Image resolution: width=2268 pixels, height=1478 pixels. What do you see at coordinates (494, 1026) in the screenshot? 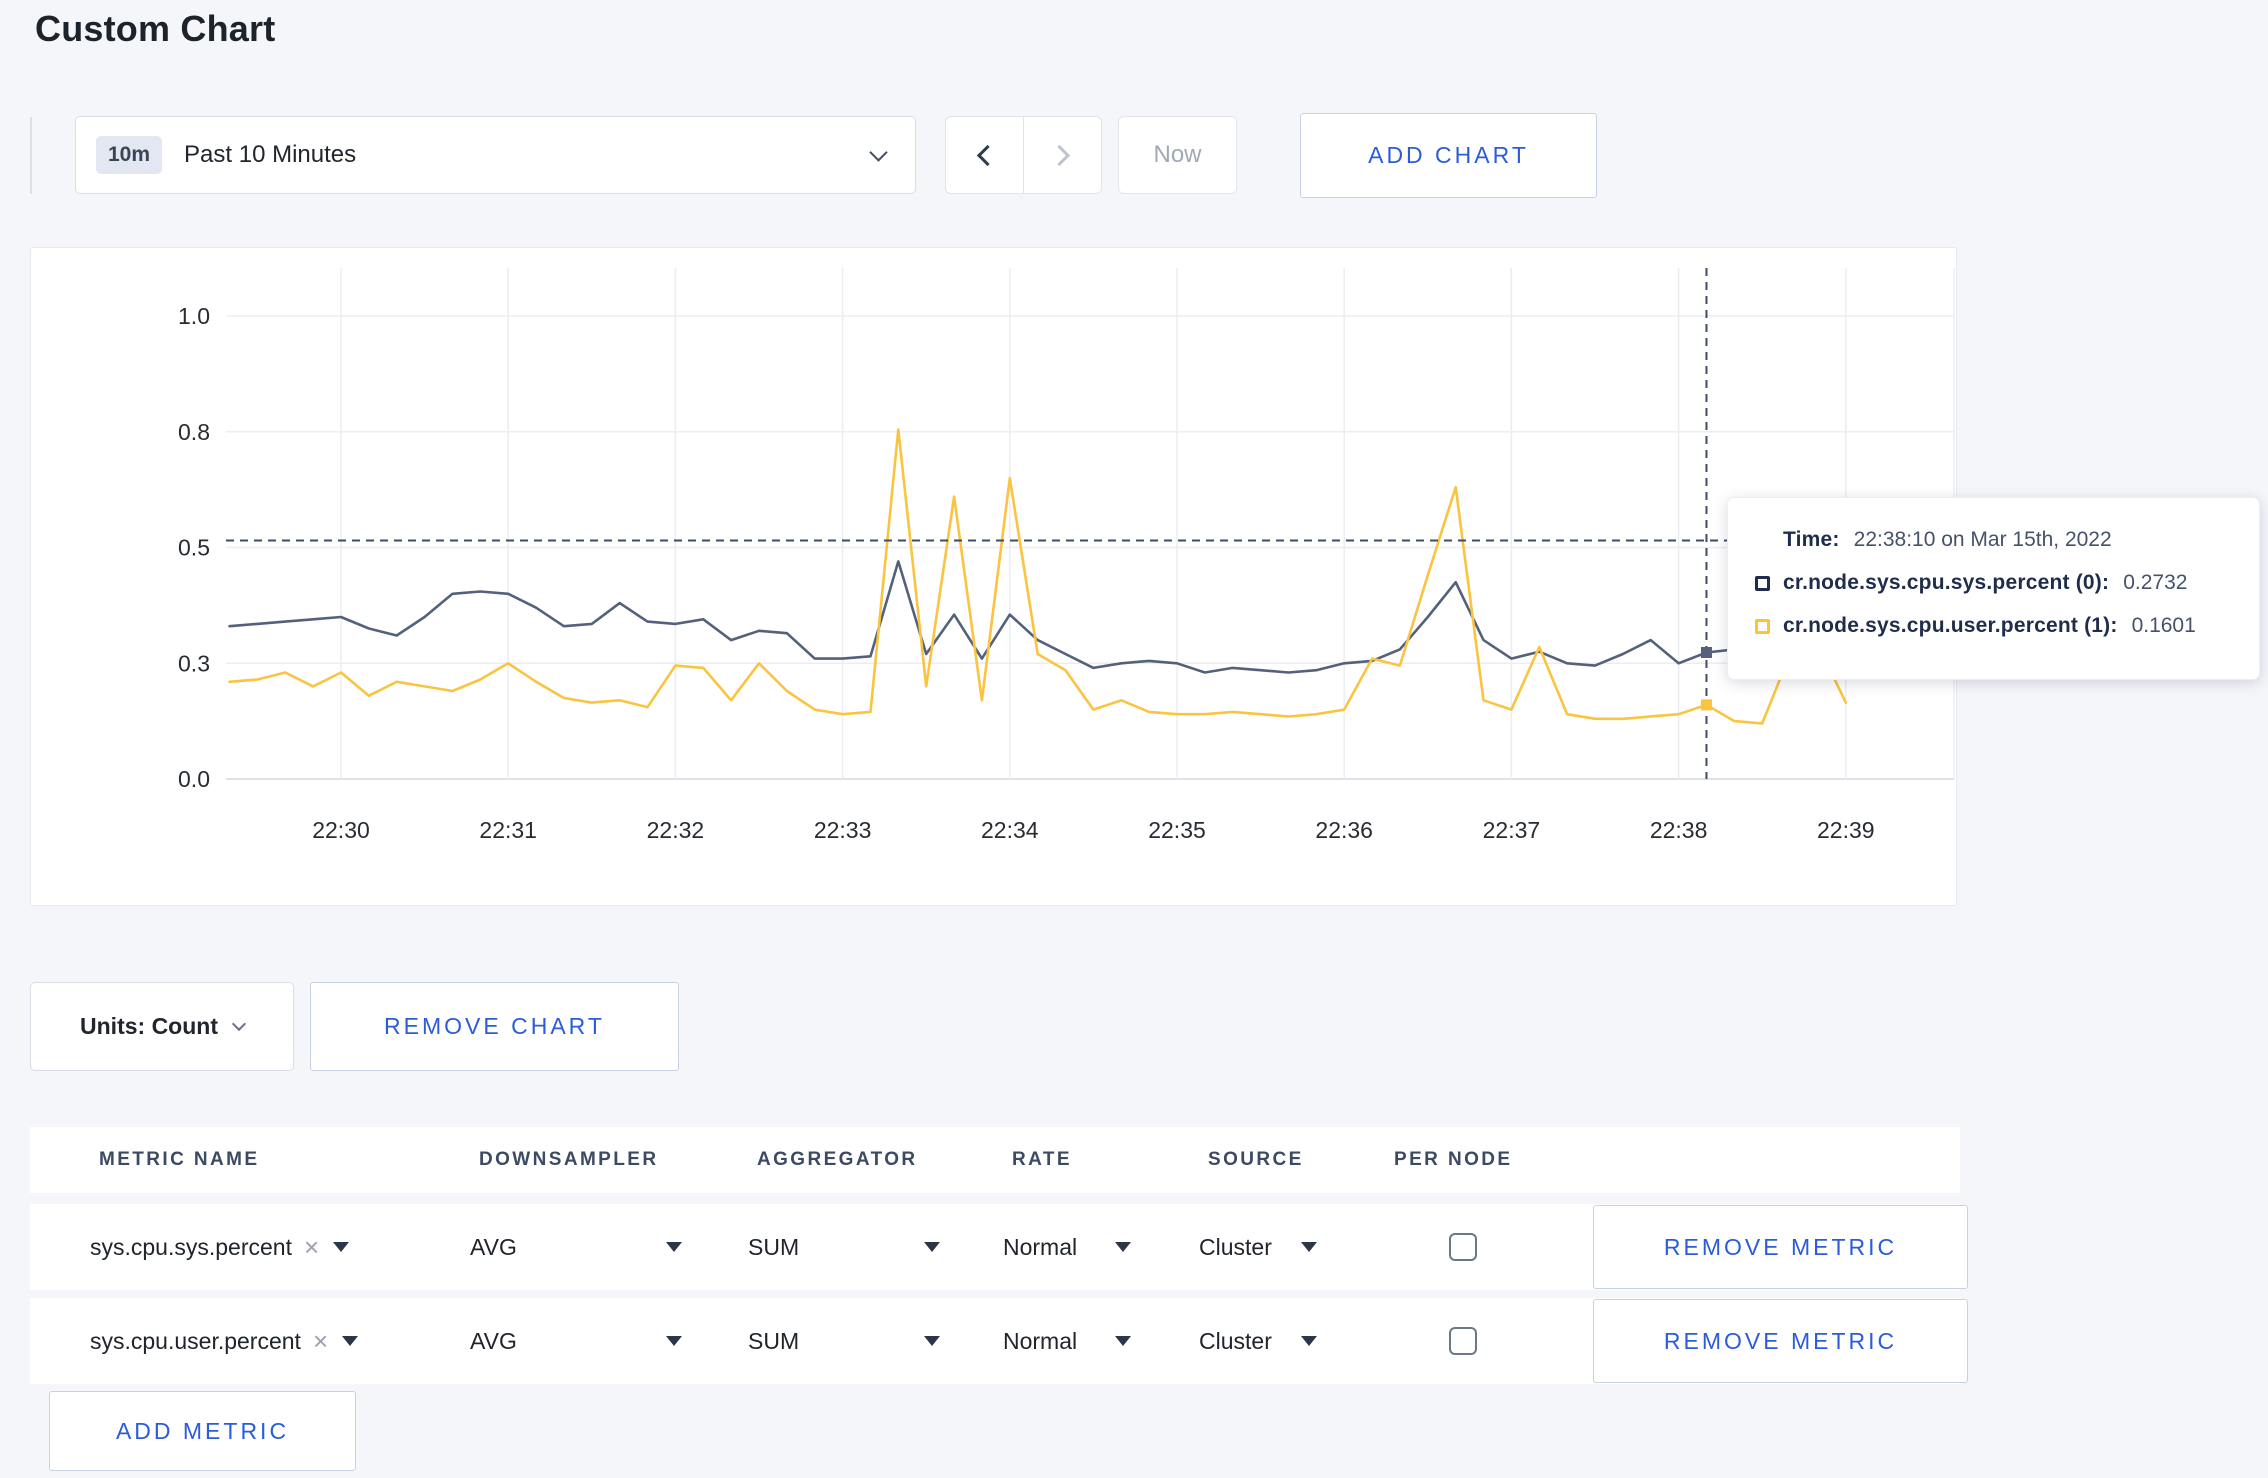
I see `remove-chart-button: REMOVE CHART` at bounding box center [494, 1026].